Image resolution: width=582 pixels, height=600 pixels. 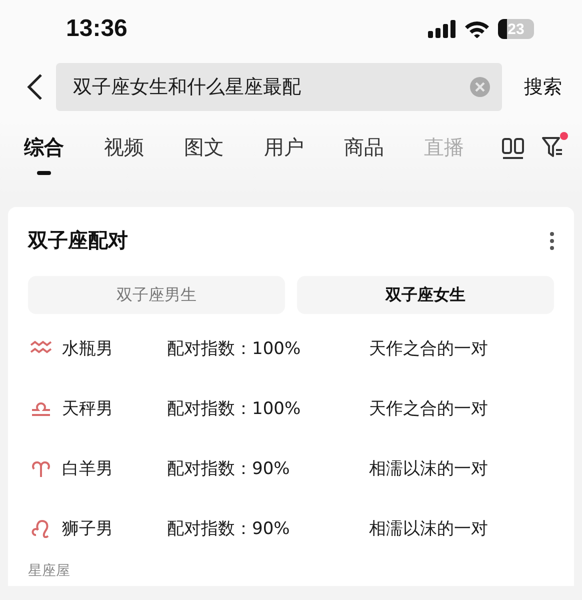 What do you see at coordinates (156, 295) in the screenshot?
I see `segment-tab: 双子座男生` at bounding box center [156, 295].